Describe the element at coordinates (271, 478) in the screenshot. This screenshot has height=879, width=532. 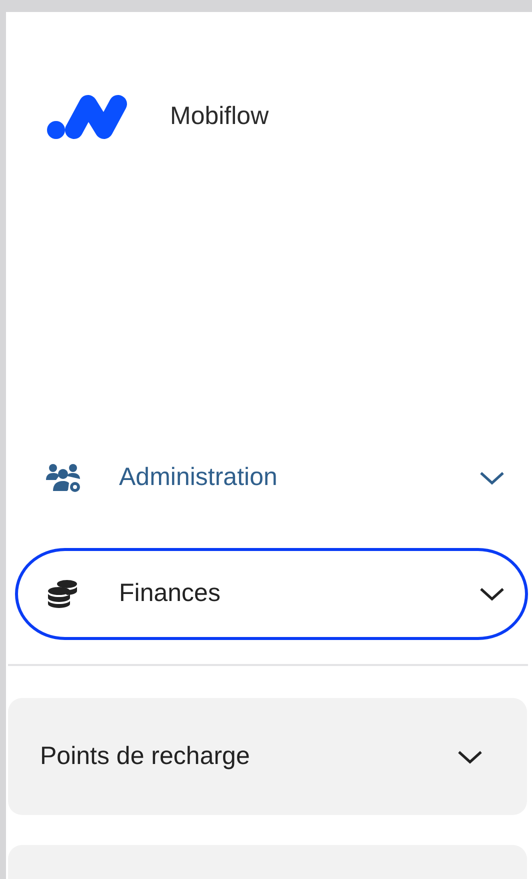
I see `menu-item: Administration` at that location.